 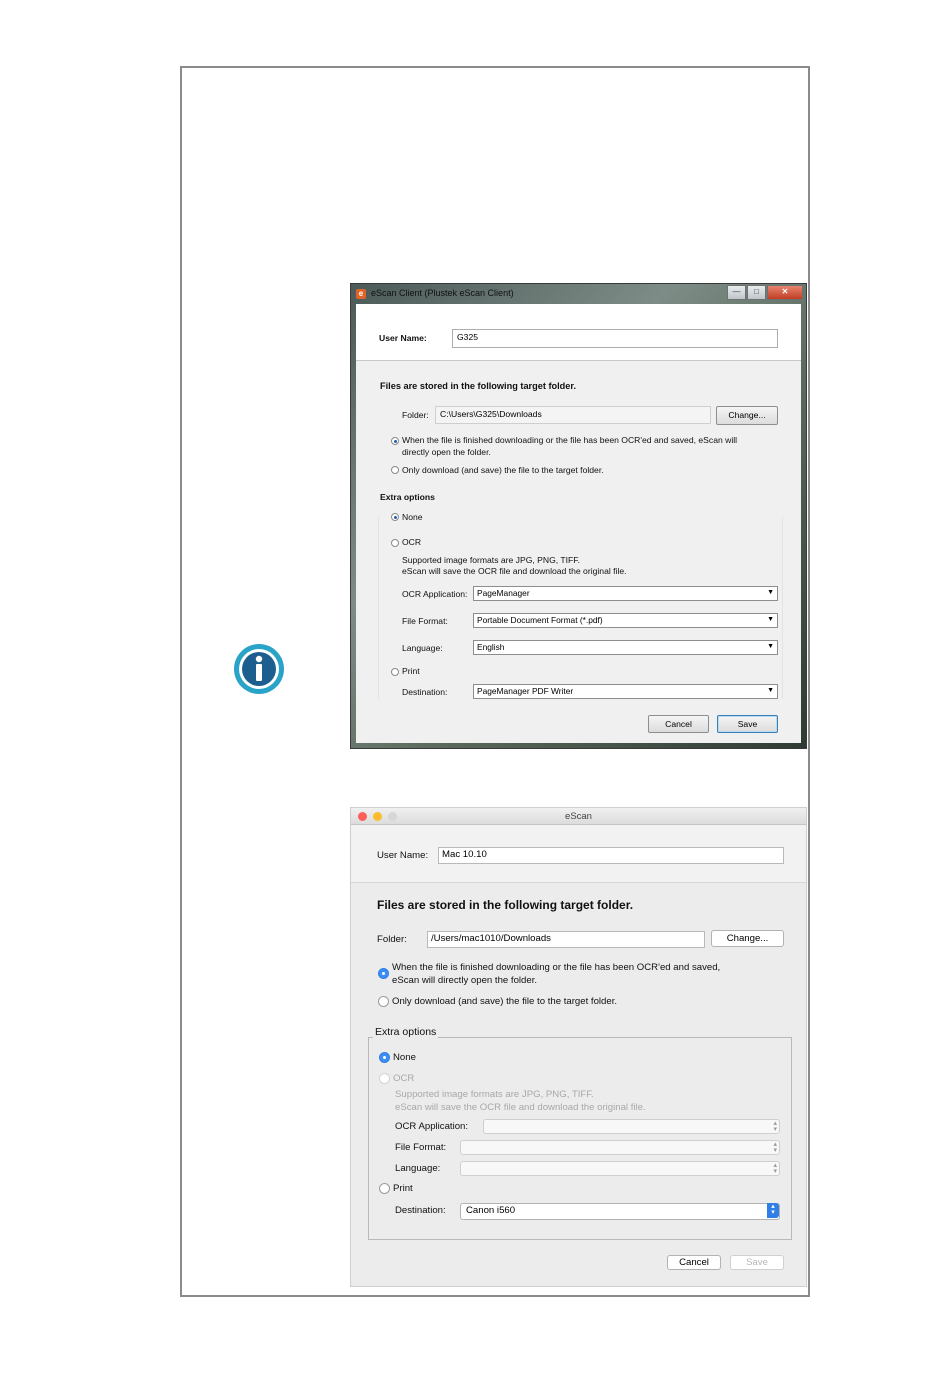 What do you see at coordinates (566, 939) in the screenshot?
I see `folder-input: /Users/mac1010/Downloads` at bounding box center [566, 939].